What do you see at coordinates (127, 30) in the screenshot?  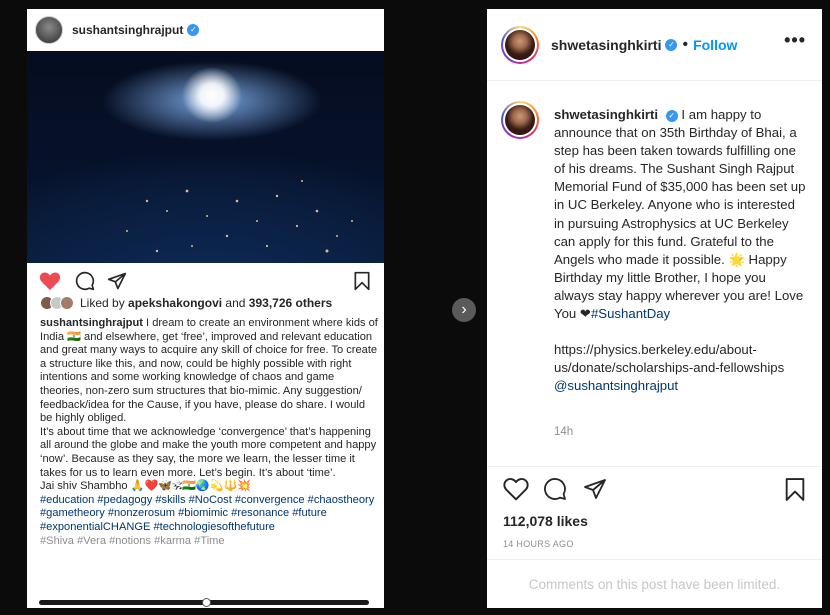 I see `left-username: sushantsinghrajput` at bounding box center [127, 30].